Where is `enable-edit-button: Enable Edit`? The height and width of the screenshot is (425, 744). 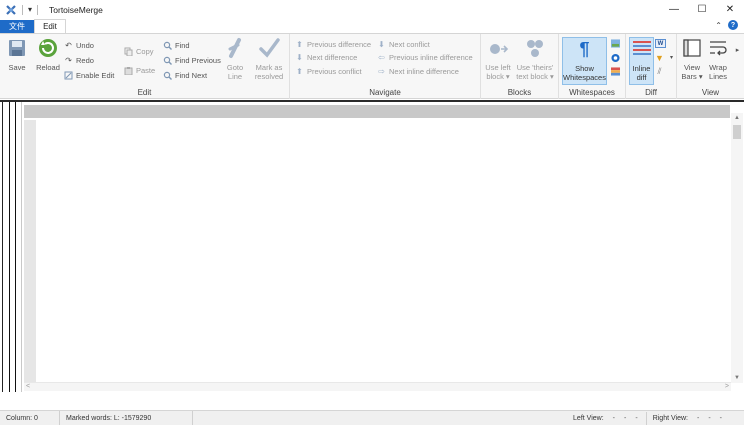 enable-edit-button: Enable Edit is located at coordinates (89, 75).